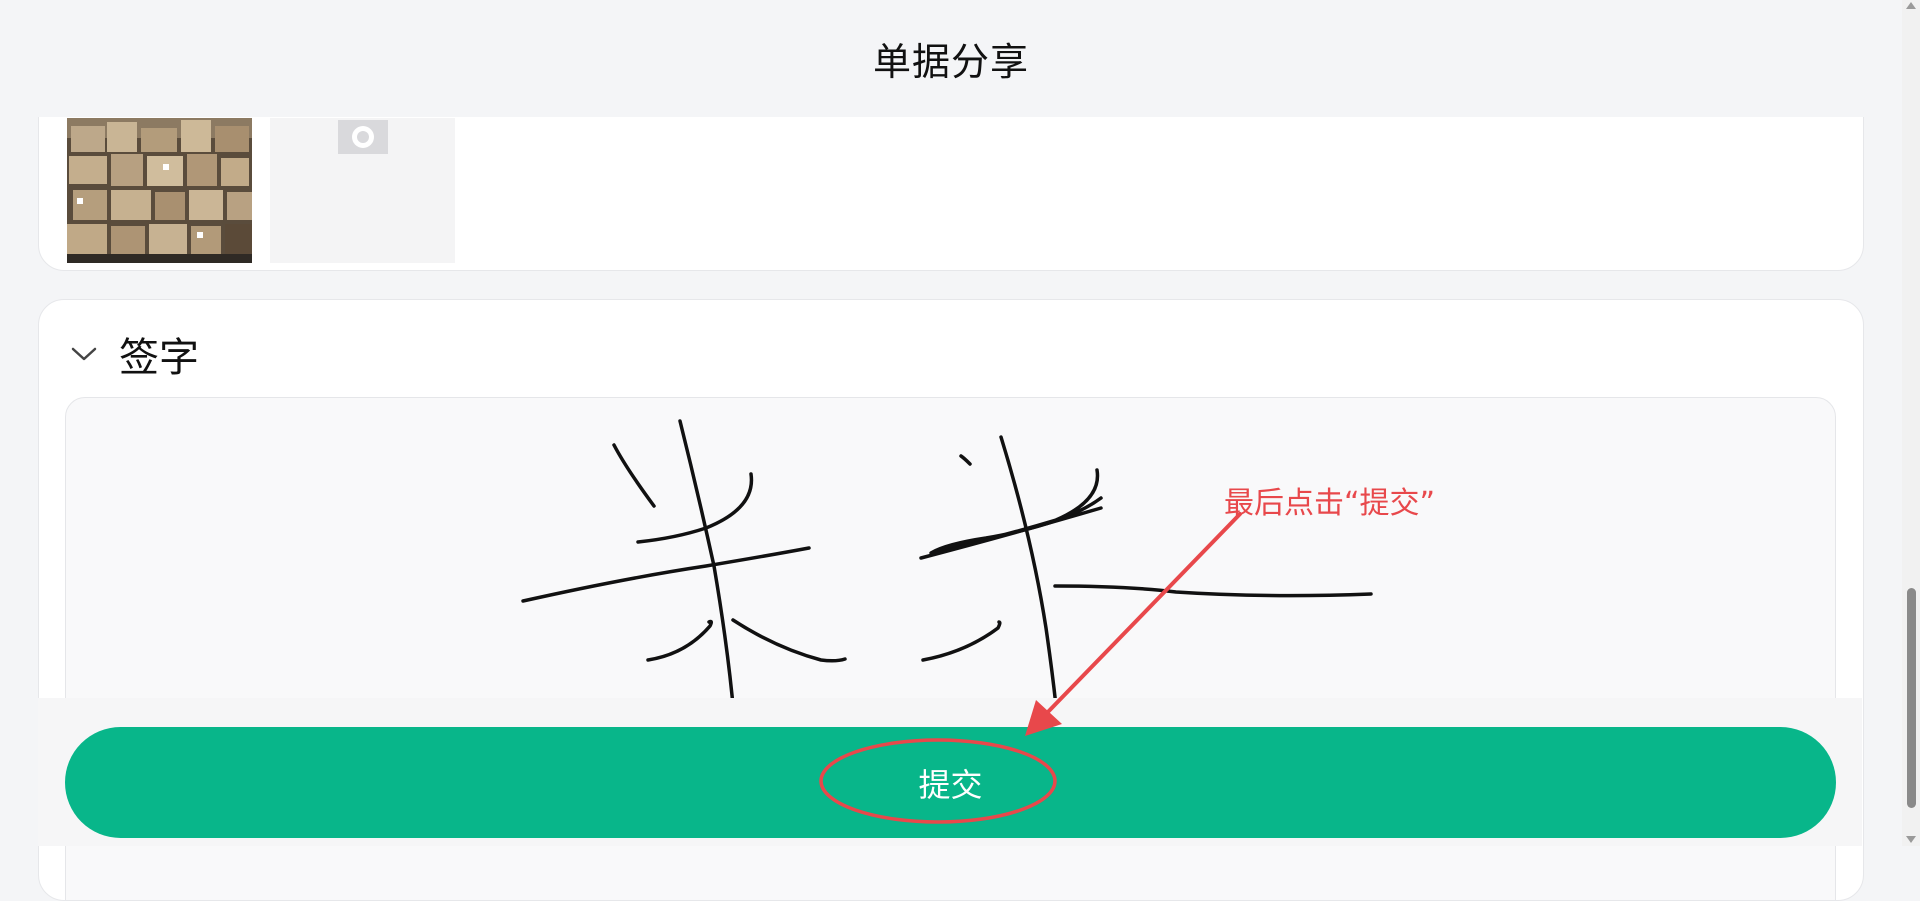  Describe the element at coordinates (1330, 503) in the screenshot. I see `annotation-text: 最后点击“提交”` at that location.